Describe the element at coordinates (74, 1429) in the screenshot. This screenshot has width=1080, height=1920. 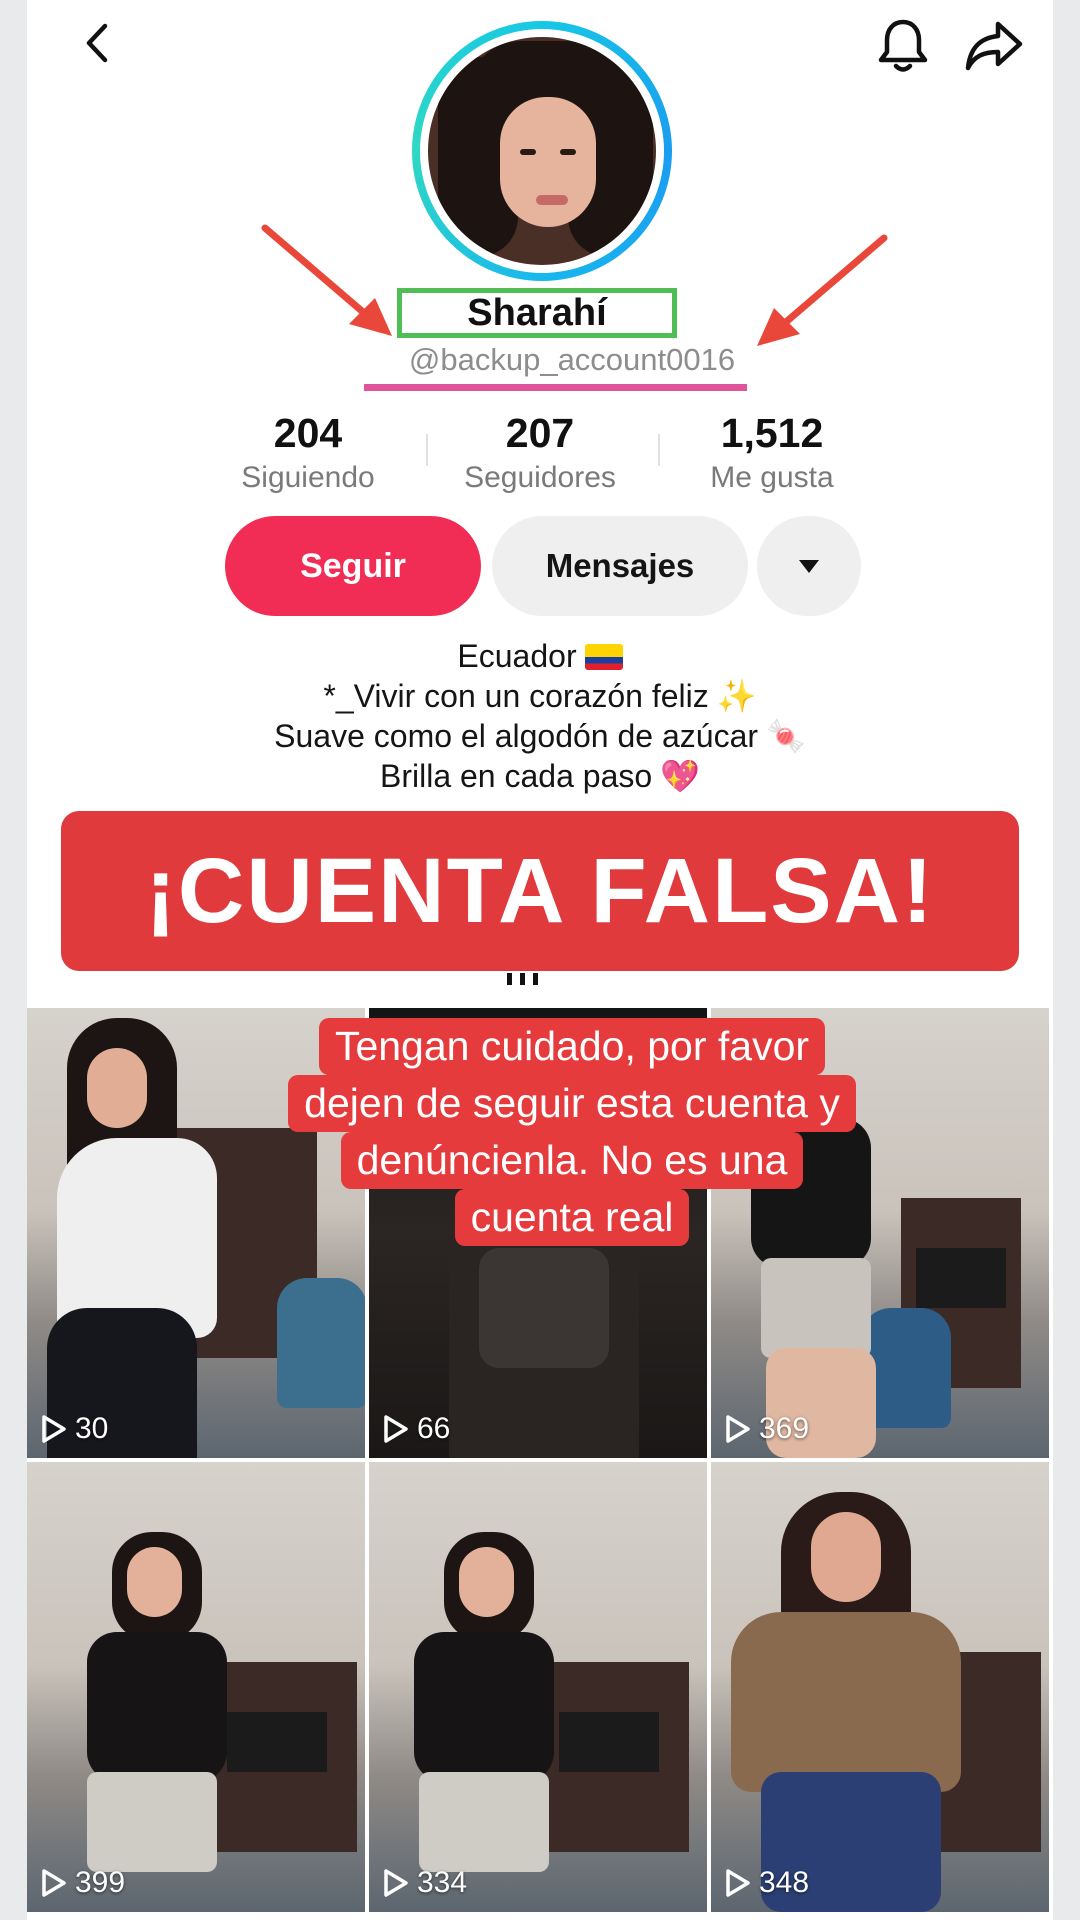
I see `view-count: 30` at that location.